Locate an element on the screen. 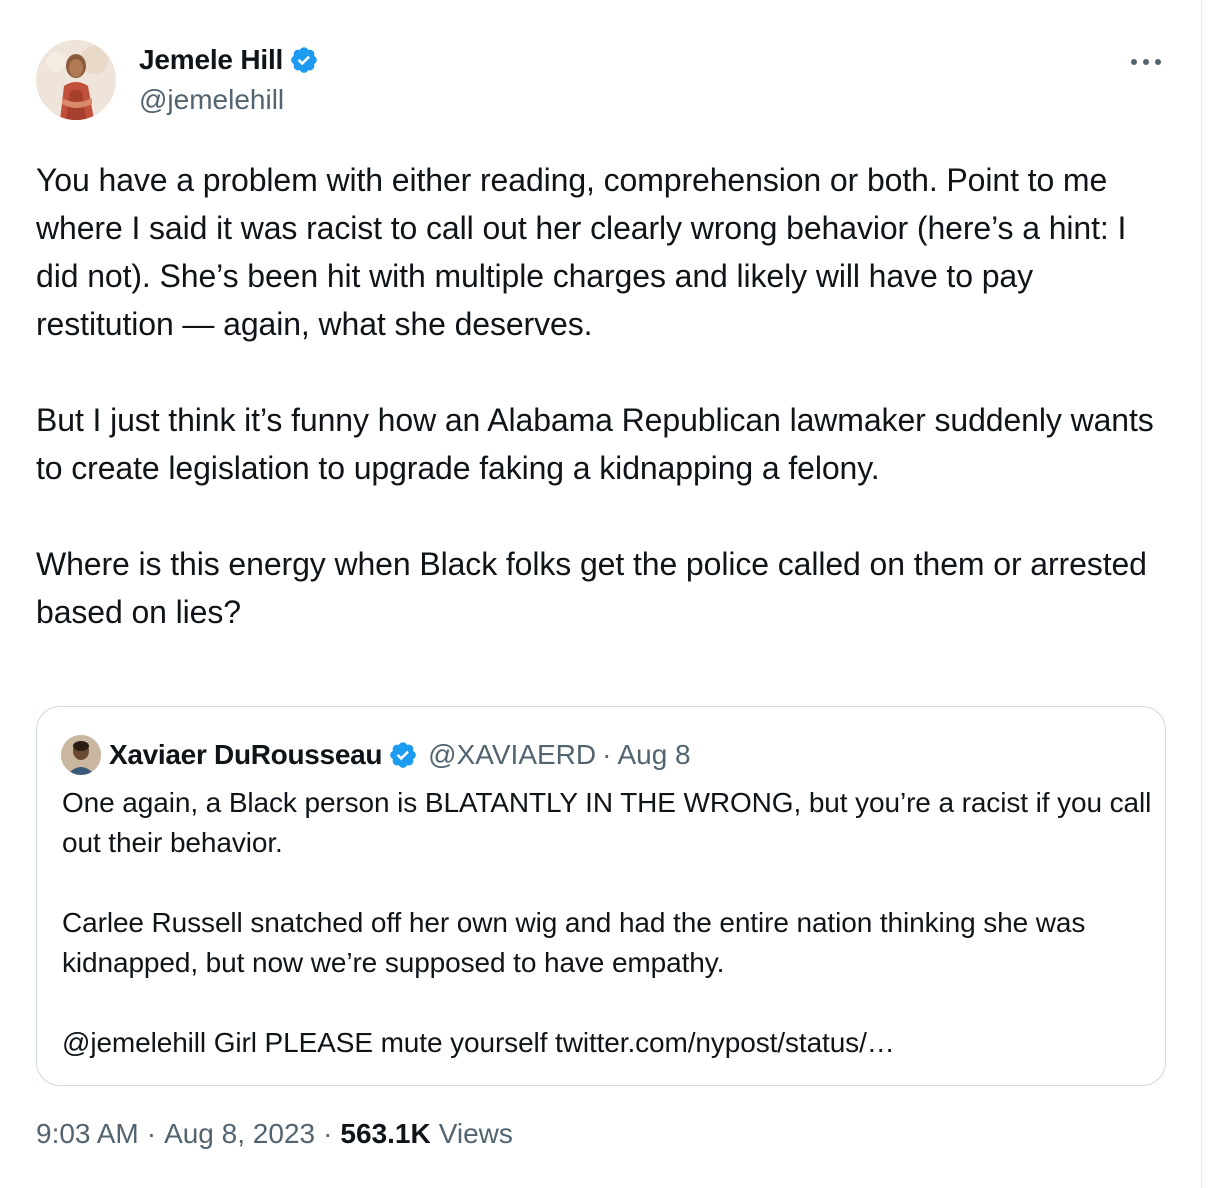 This screenshot has width=1208, height=1188. tweet-meta: 9:03 AM · Aug 8, 2023 · 563.1K Views is located at coordinates (274, 1134).